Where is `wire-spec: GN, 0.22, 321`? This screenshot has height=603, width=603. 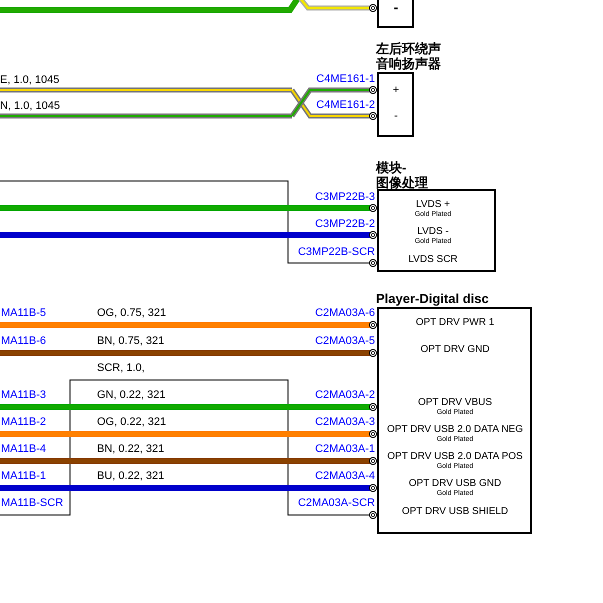 wire-spec: GN, 0.22, 321 is located at coordinates (131, 395).